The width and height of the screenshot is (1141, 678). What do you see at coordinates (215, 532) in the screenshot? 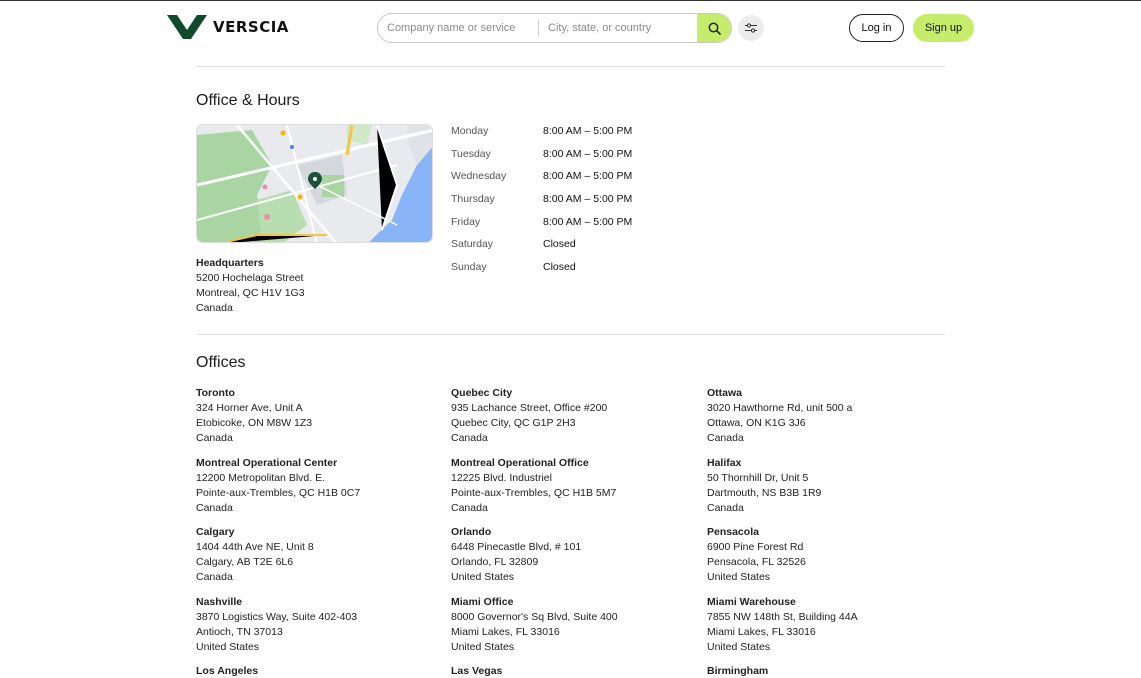
I see `office-name: Calgary` at bounding box center [215, 532].